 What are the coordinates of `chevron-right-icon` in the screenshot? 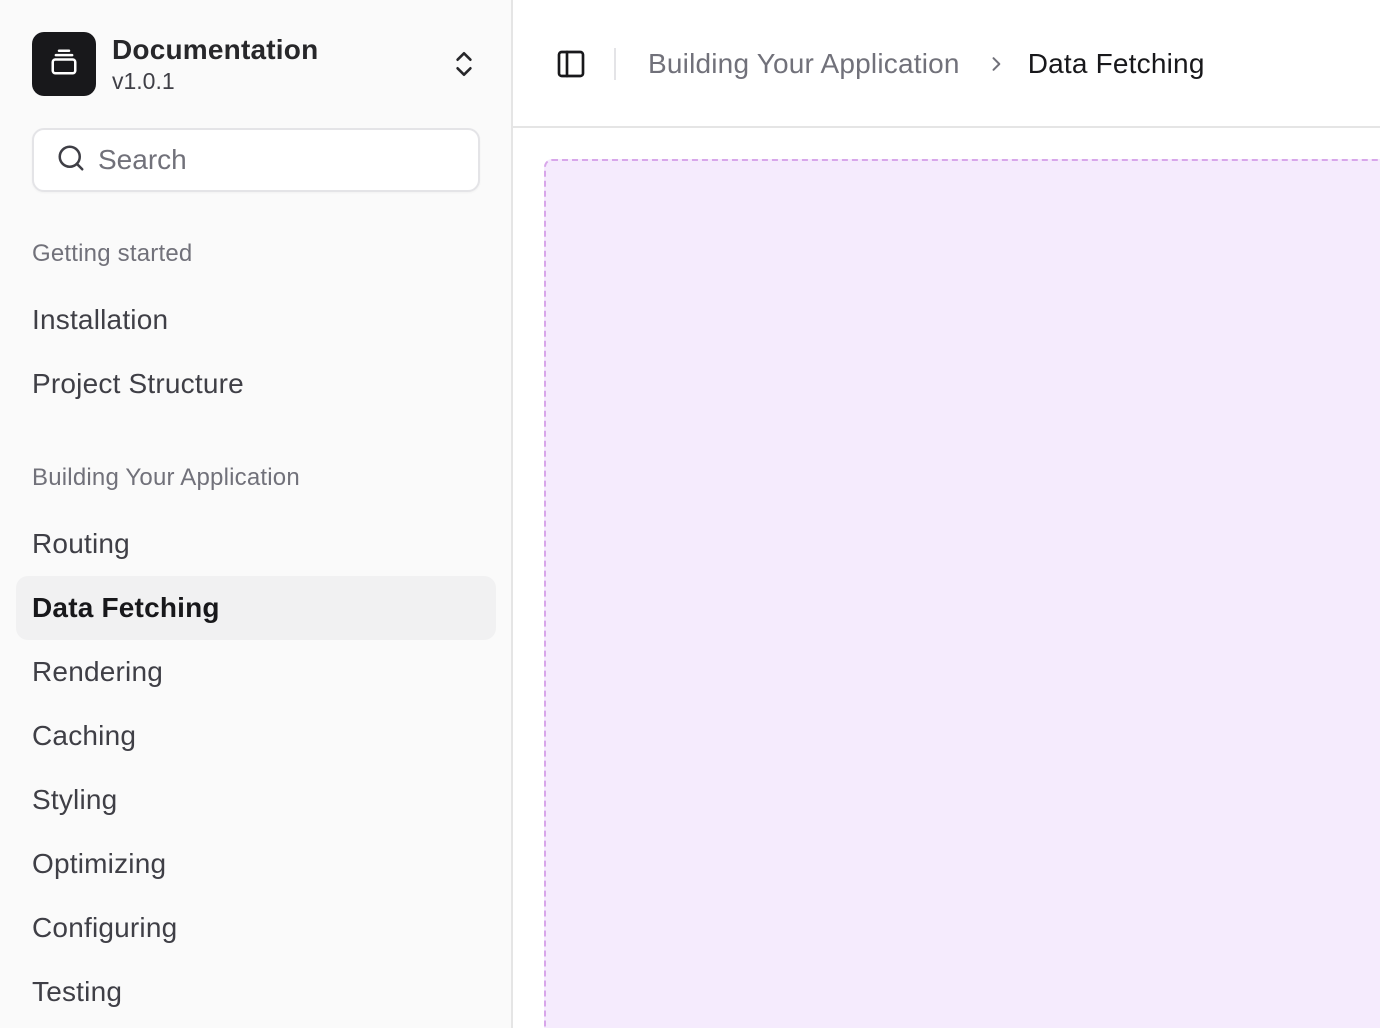 It's located at (996, 64).